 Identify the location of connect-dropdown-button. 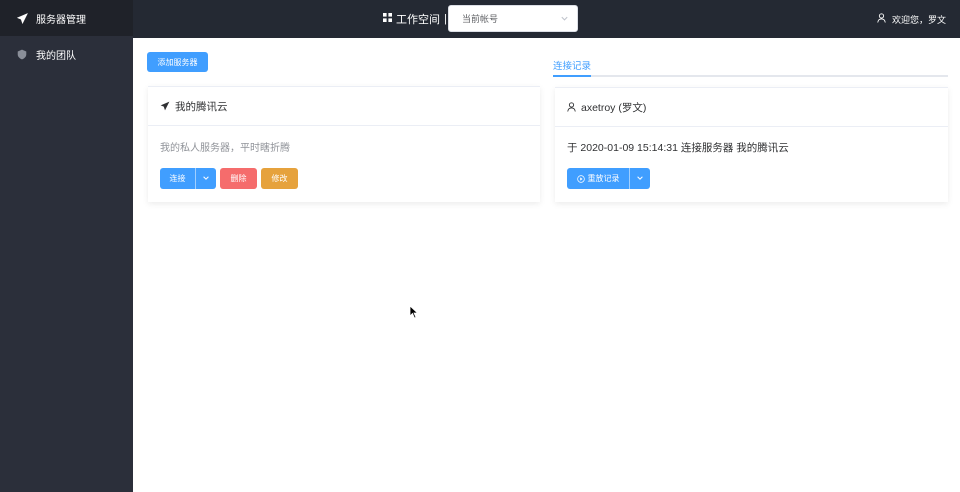
(206, 178).